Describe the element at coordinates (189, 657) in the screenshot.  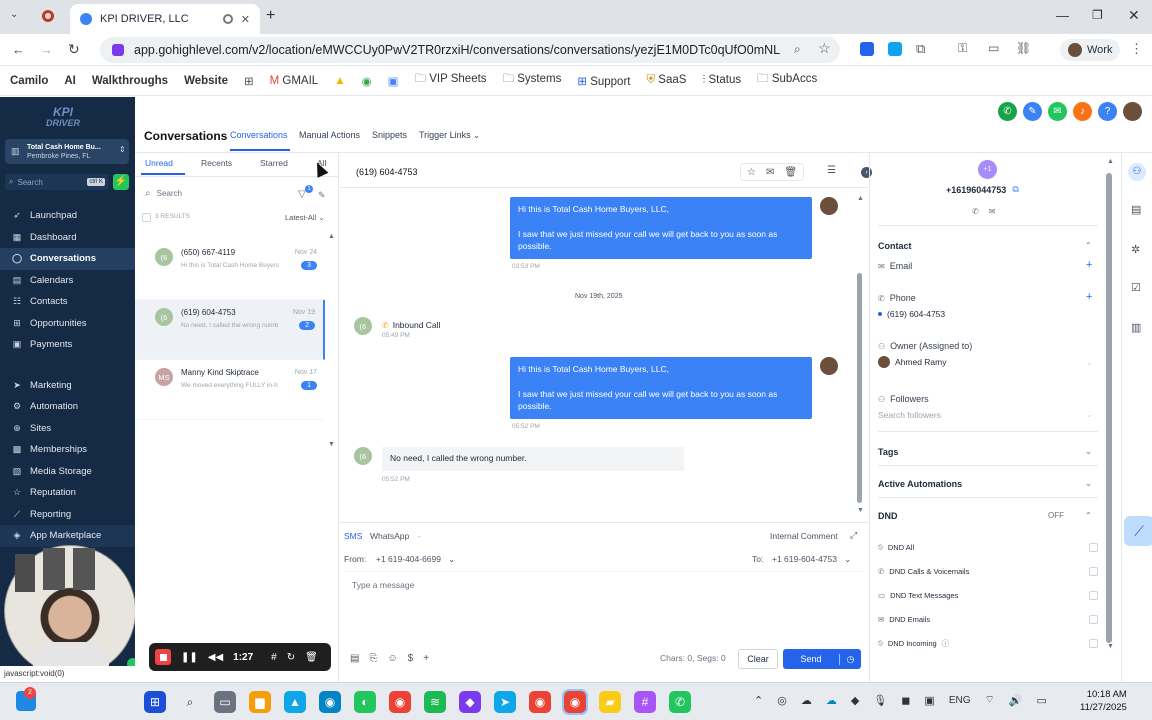
I see `pause-icon: ❚❚` at that location.